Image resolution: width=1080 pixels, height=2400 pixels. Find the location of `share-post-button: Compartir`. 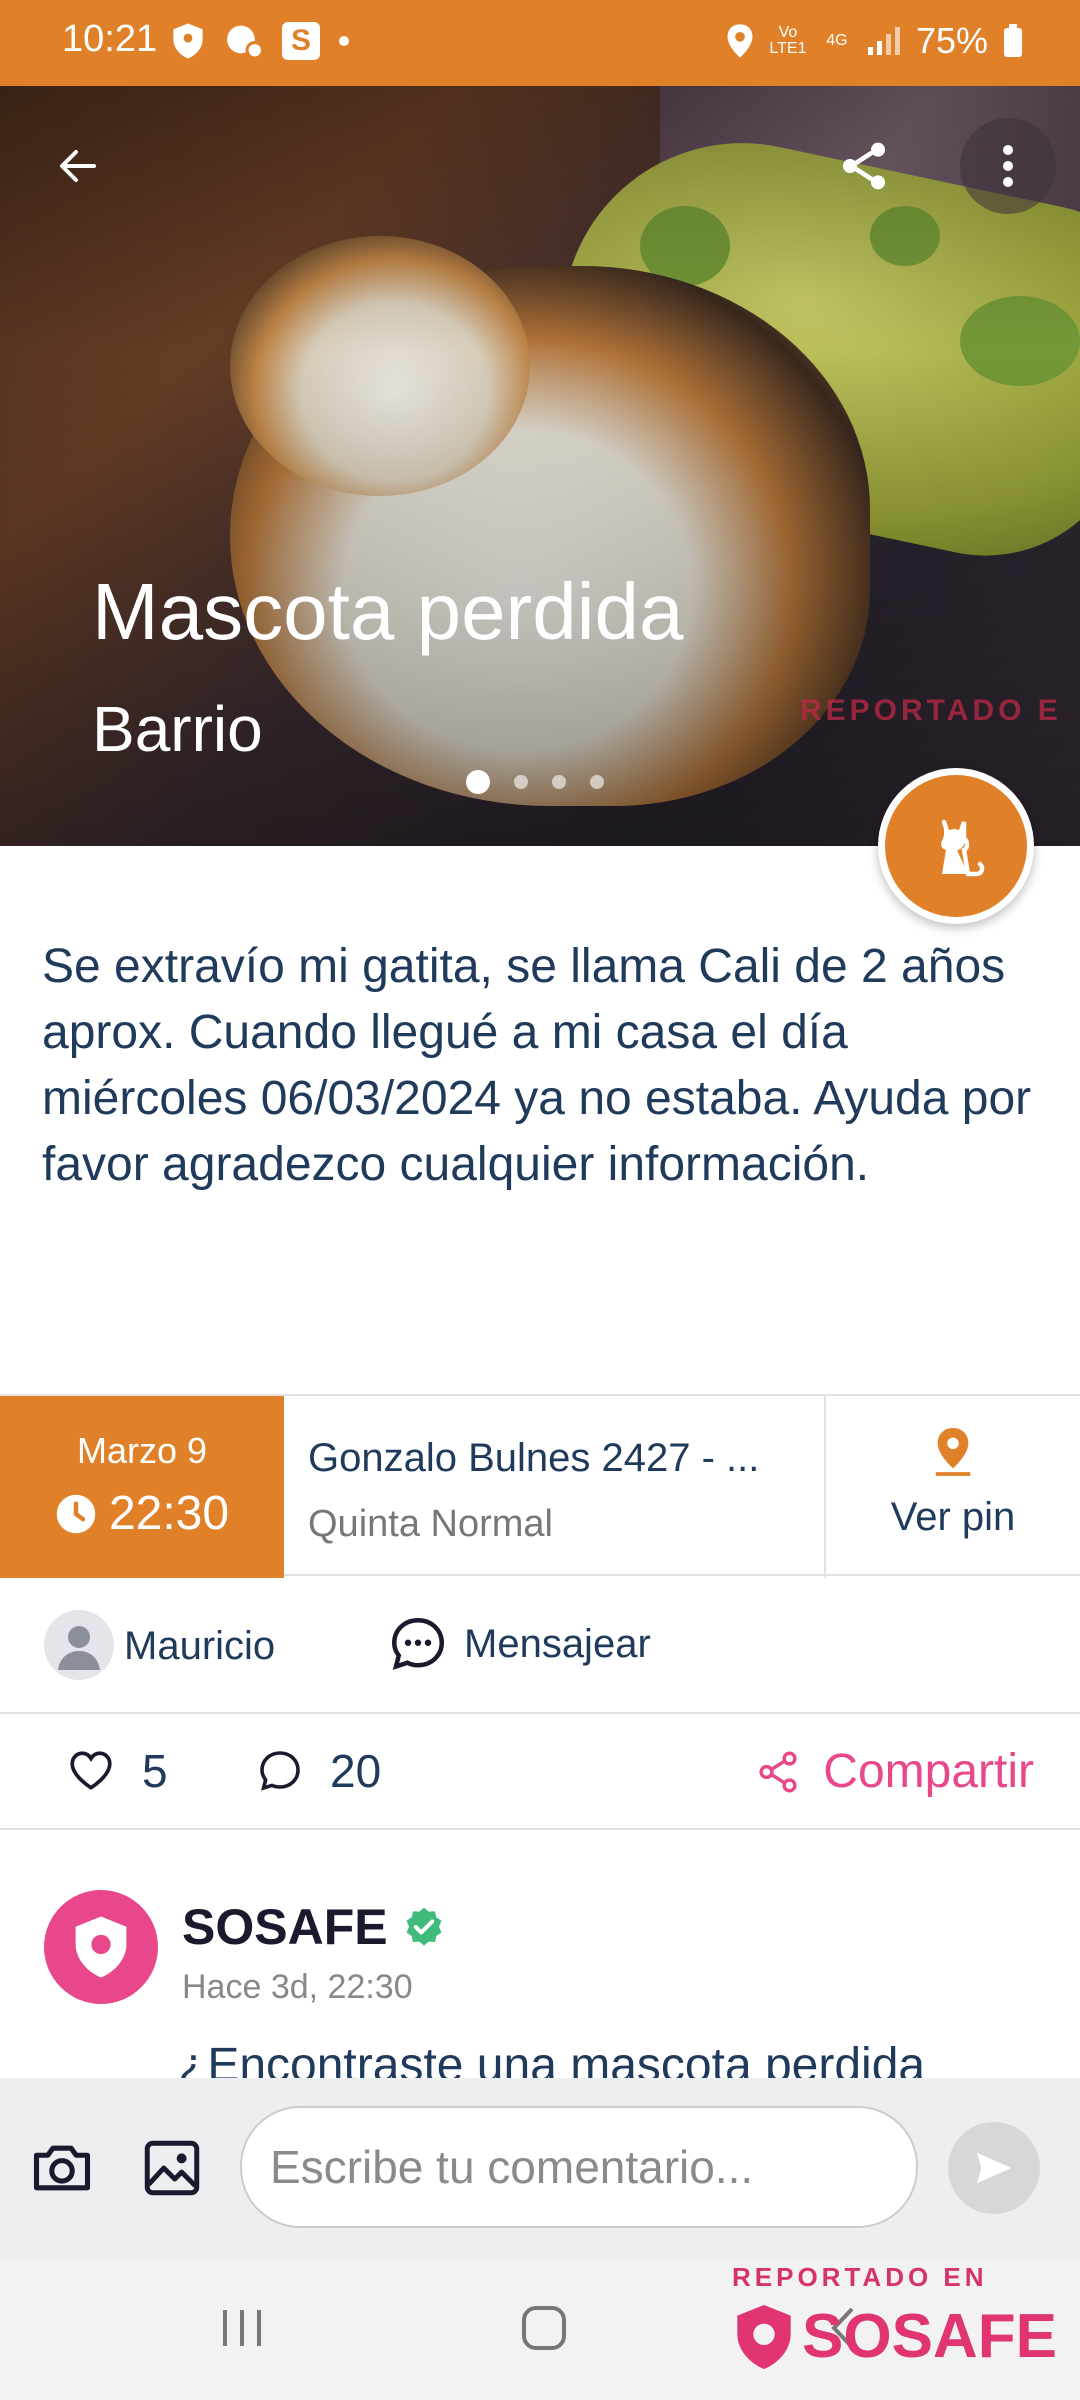

share-post-button: Compartir is located at coordinates (894, 1771).